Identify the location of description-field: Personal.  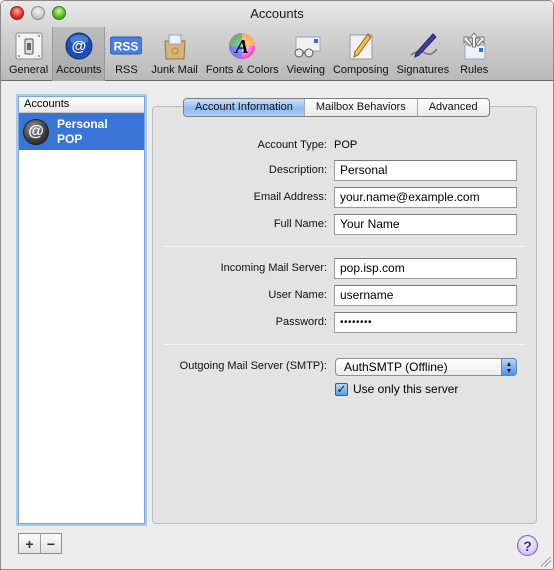
(425, 170).